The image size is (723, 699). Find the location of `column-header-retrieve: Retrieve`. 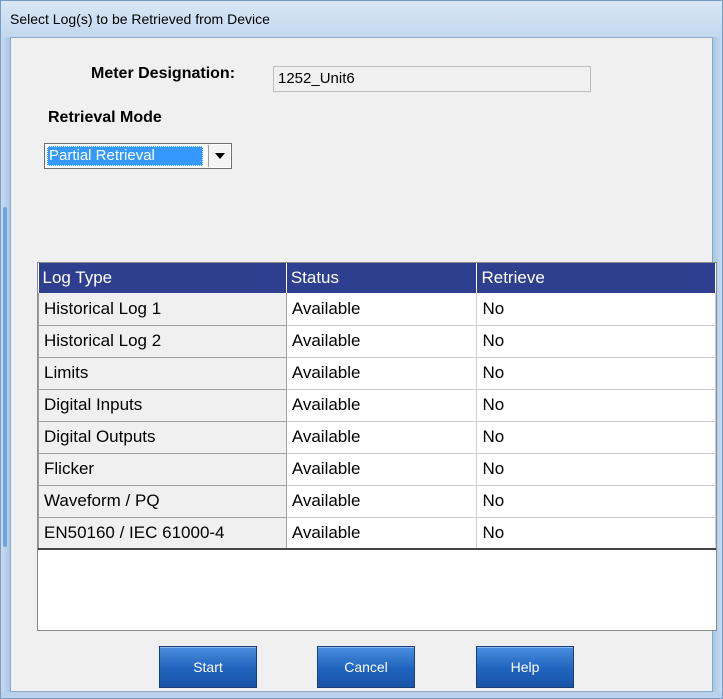

column-header-retrieve: Retrieve is located at coordinates (596, 278).